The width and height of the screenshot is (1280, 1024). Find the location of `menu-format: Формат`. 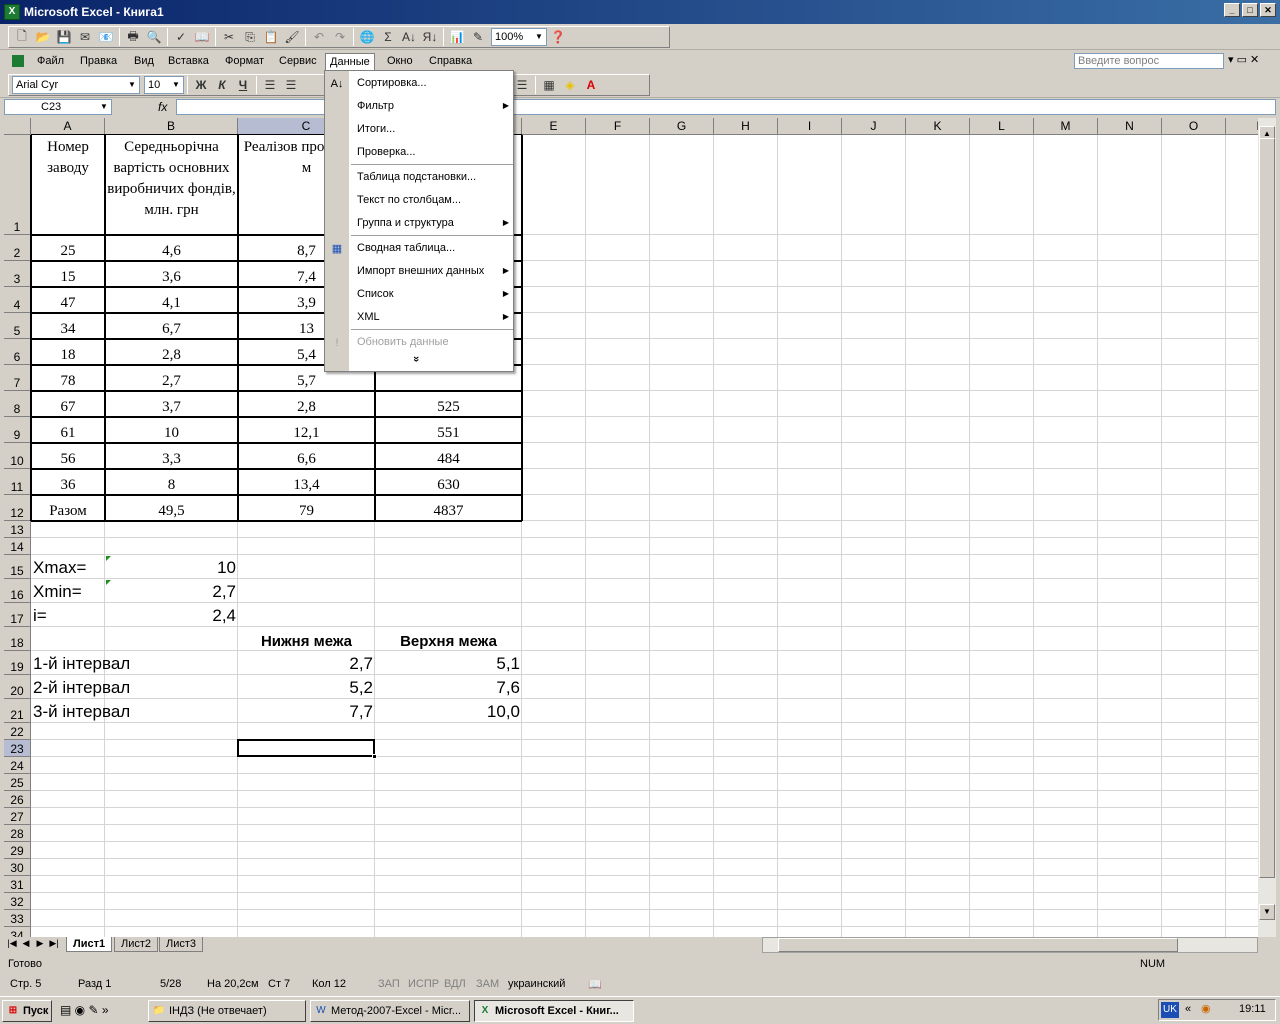

menu-format: Формат is located at coordinates (244, 61).